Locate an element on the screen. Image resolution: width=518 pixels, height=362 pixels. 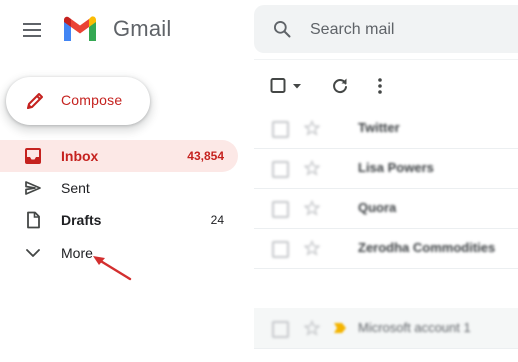
annotation-arrow-icon is located at coordinates (112, 268).